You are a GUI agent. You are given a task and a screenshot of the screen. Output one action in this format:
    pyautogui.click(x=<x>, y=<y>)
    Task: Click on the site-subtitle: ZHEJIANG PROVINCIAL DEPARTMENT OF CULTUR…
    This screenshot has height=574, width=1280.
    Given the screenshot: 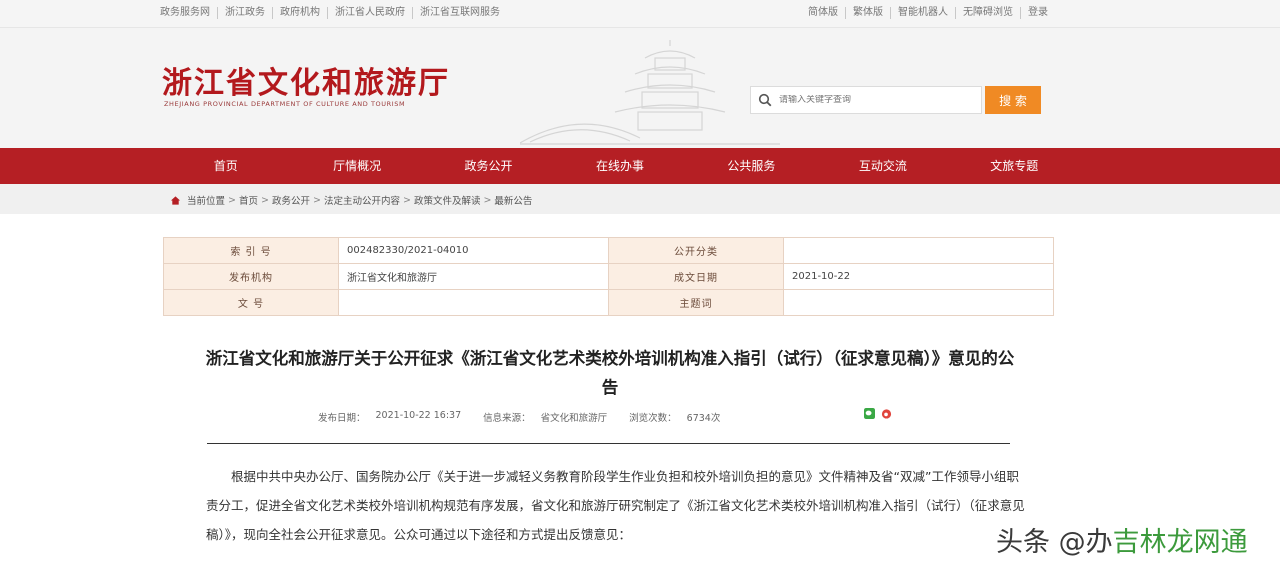 What is the action you would take?
    pyautogui.click(x=285, y=104)
    